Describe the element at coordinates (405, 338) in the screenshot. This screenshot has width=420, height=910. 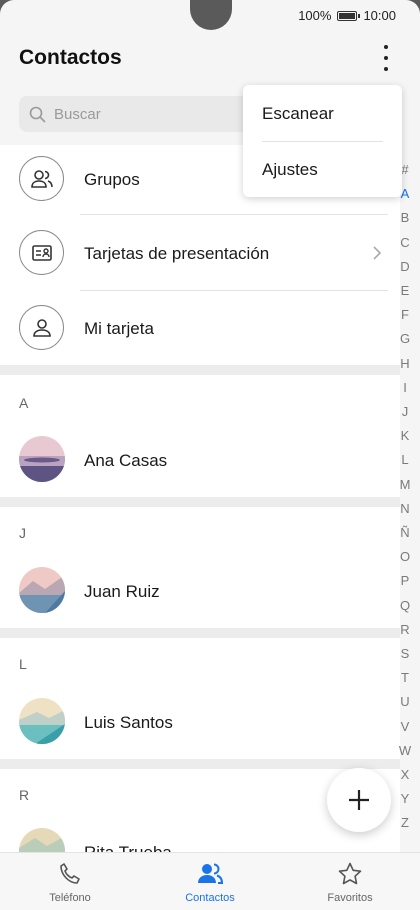
I see `alphabet-letter: G` at that location.